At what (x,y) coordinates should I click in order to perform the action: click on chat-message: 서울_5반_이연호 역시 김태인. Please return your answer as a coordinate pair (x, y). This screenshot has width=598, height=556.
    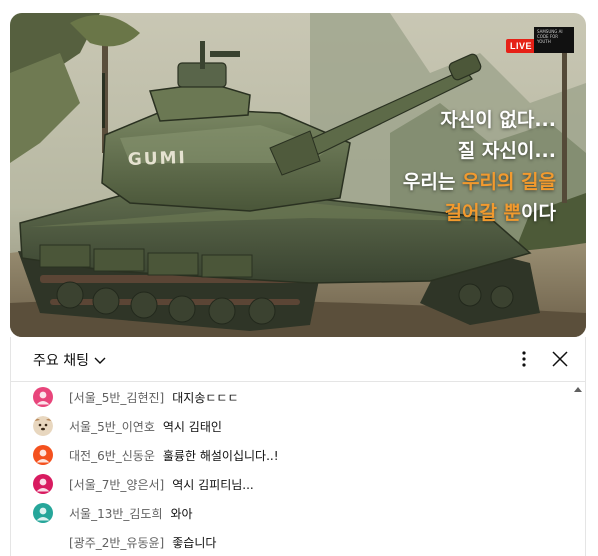
    Looking at the image, I should click on (127, 426).